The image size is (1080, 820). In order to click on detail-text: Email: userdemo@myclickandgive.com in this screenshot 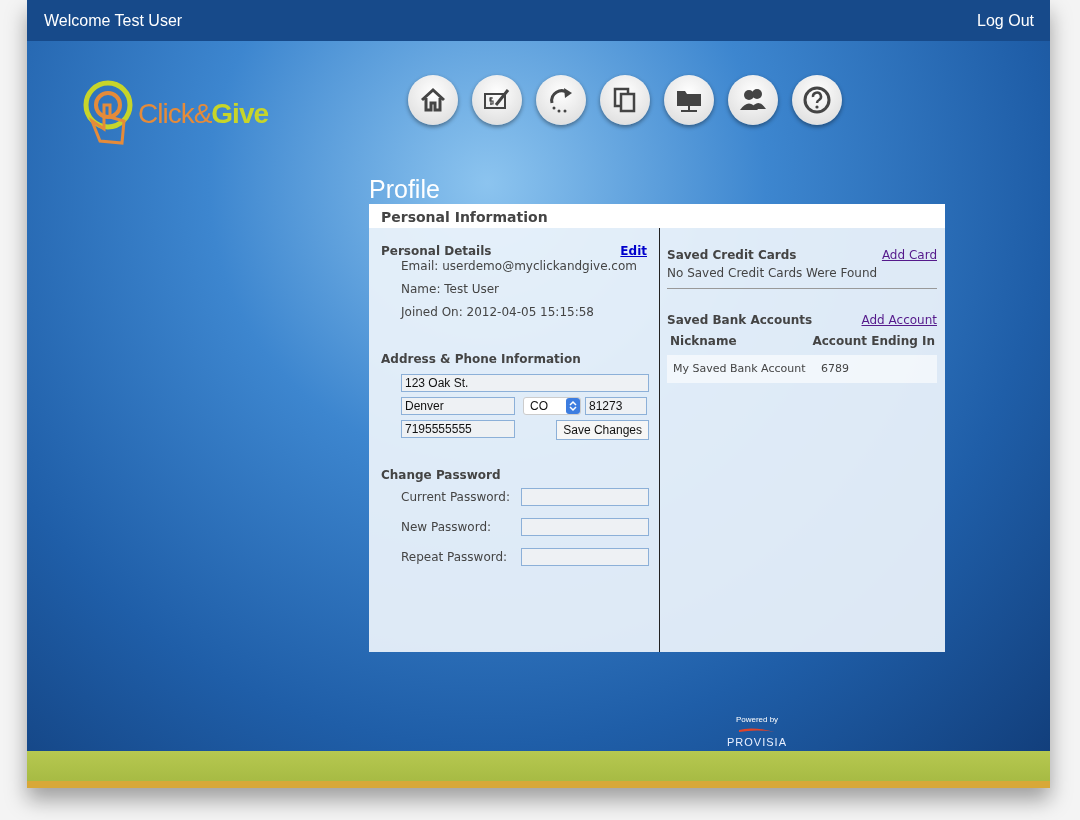, I will do `click(519, 266)`.